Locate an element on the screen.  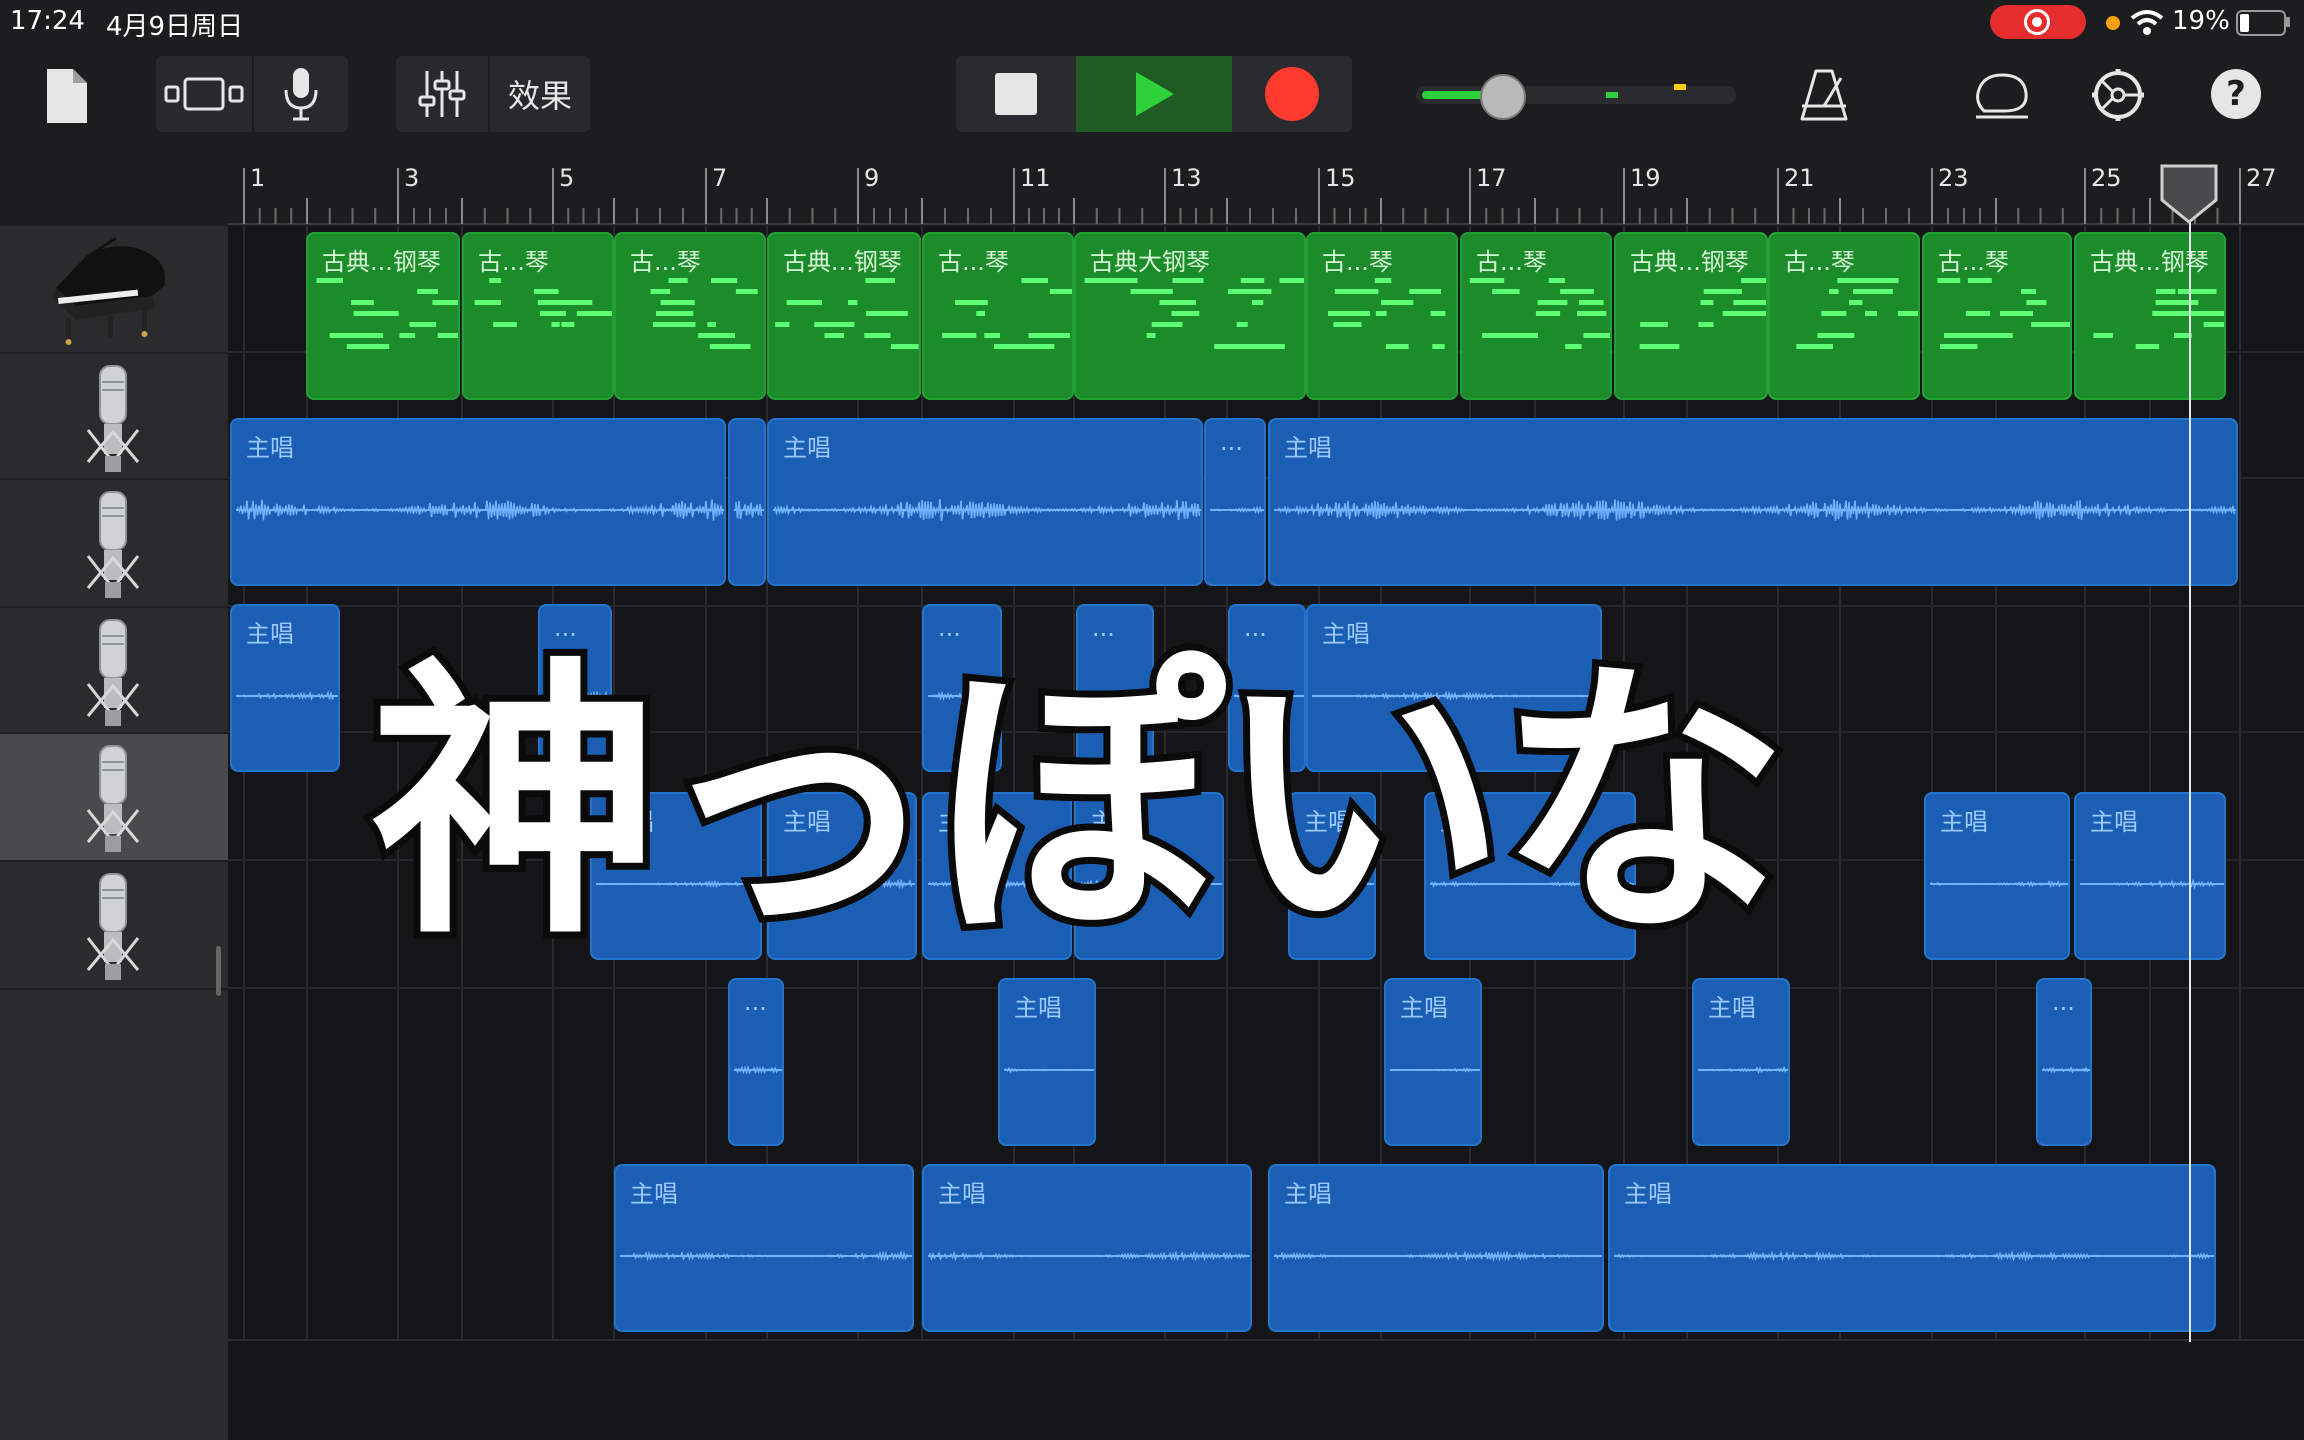
loop-icon is located at coordinates (2002, 96).